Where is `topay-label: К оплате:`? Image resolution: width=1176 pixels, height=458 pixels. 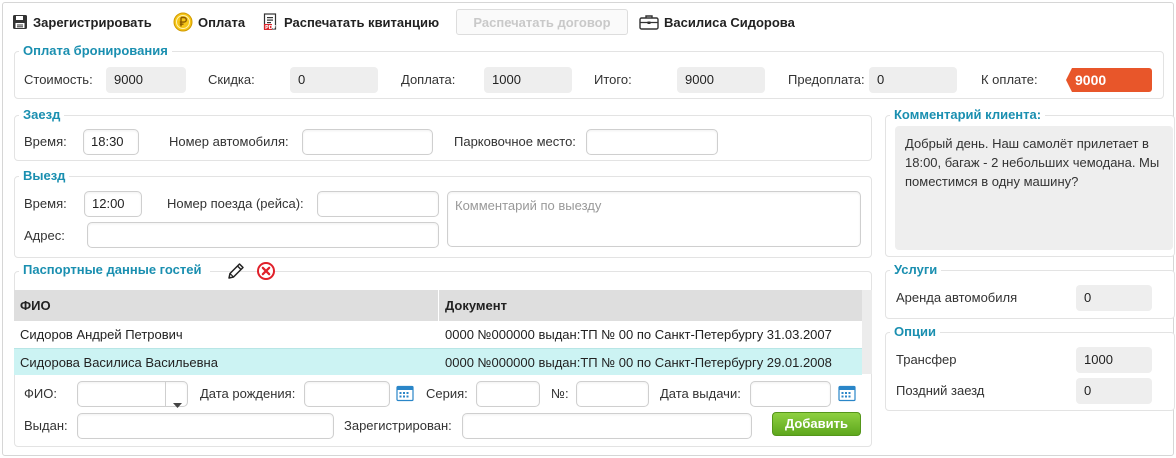 topay-label: К оплате: is located at coordinates (1009, 79).